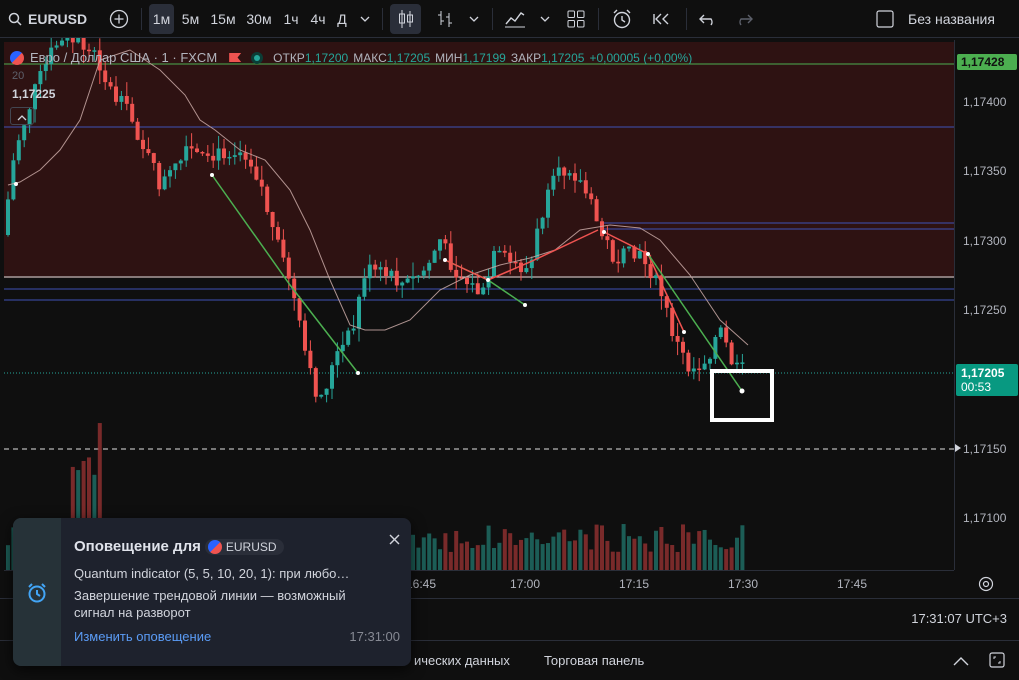  I want to click on alert-symbol-pill: EURUSD, so click(244, 546).